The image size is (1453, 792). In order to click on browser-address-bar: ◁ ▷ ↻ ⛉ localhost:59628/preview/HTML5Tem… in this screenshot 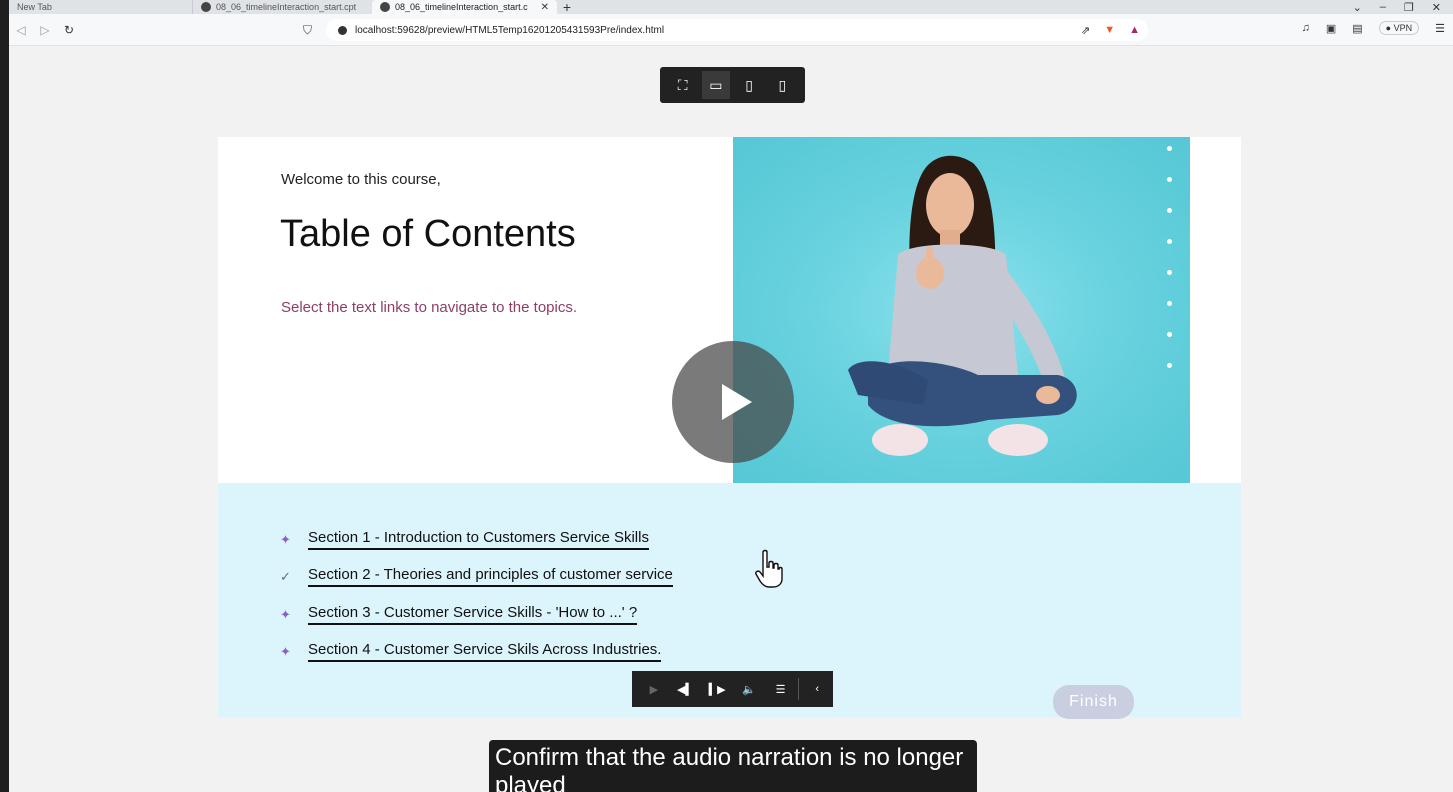, I will do `click(731, 30)`.